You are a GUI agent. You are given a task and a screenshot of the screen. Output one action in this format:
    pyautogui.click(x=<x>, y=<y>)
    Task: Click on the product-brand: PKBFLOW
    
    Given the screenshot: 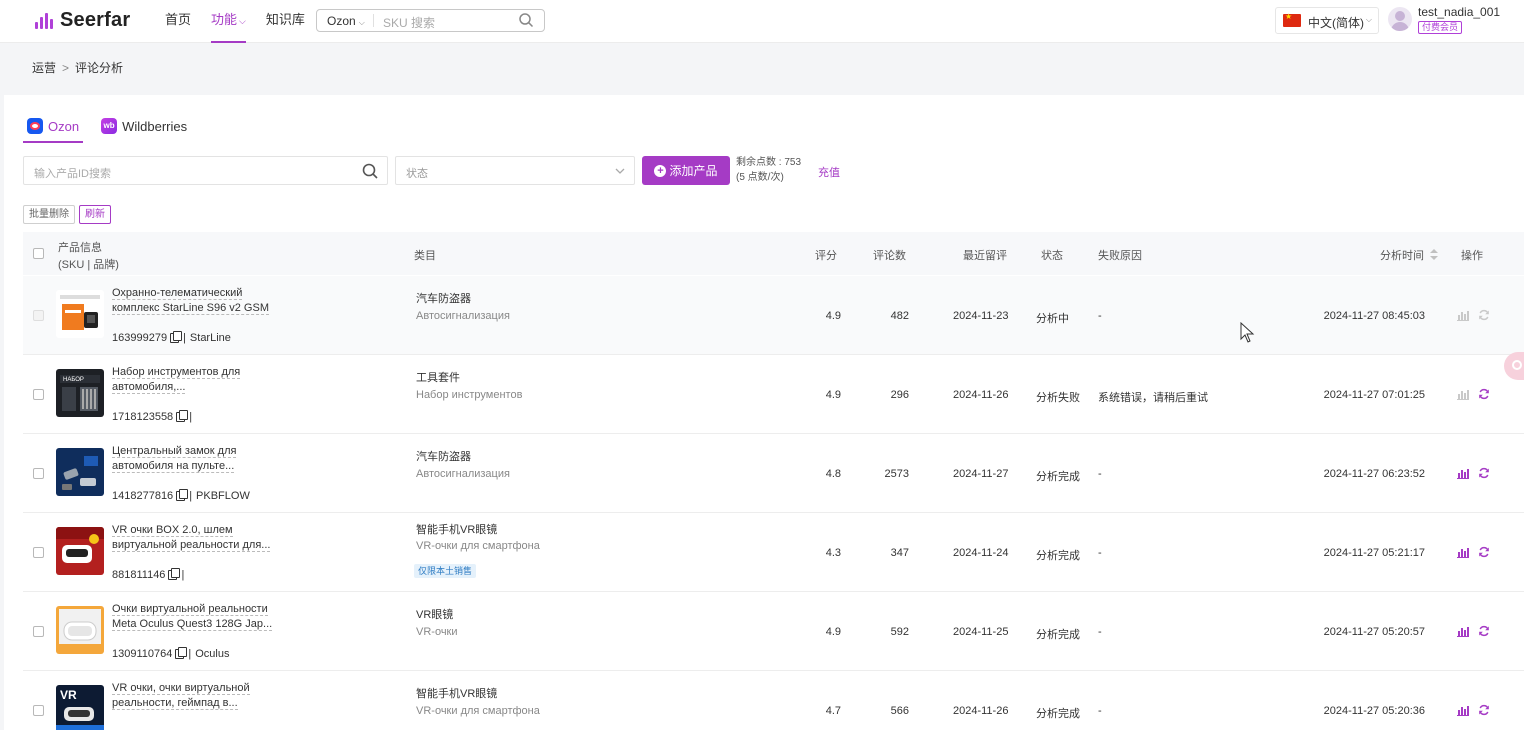 What is the action you would take?
    pyautogui.click(x=223, y=496)
    